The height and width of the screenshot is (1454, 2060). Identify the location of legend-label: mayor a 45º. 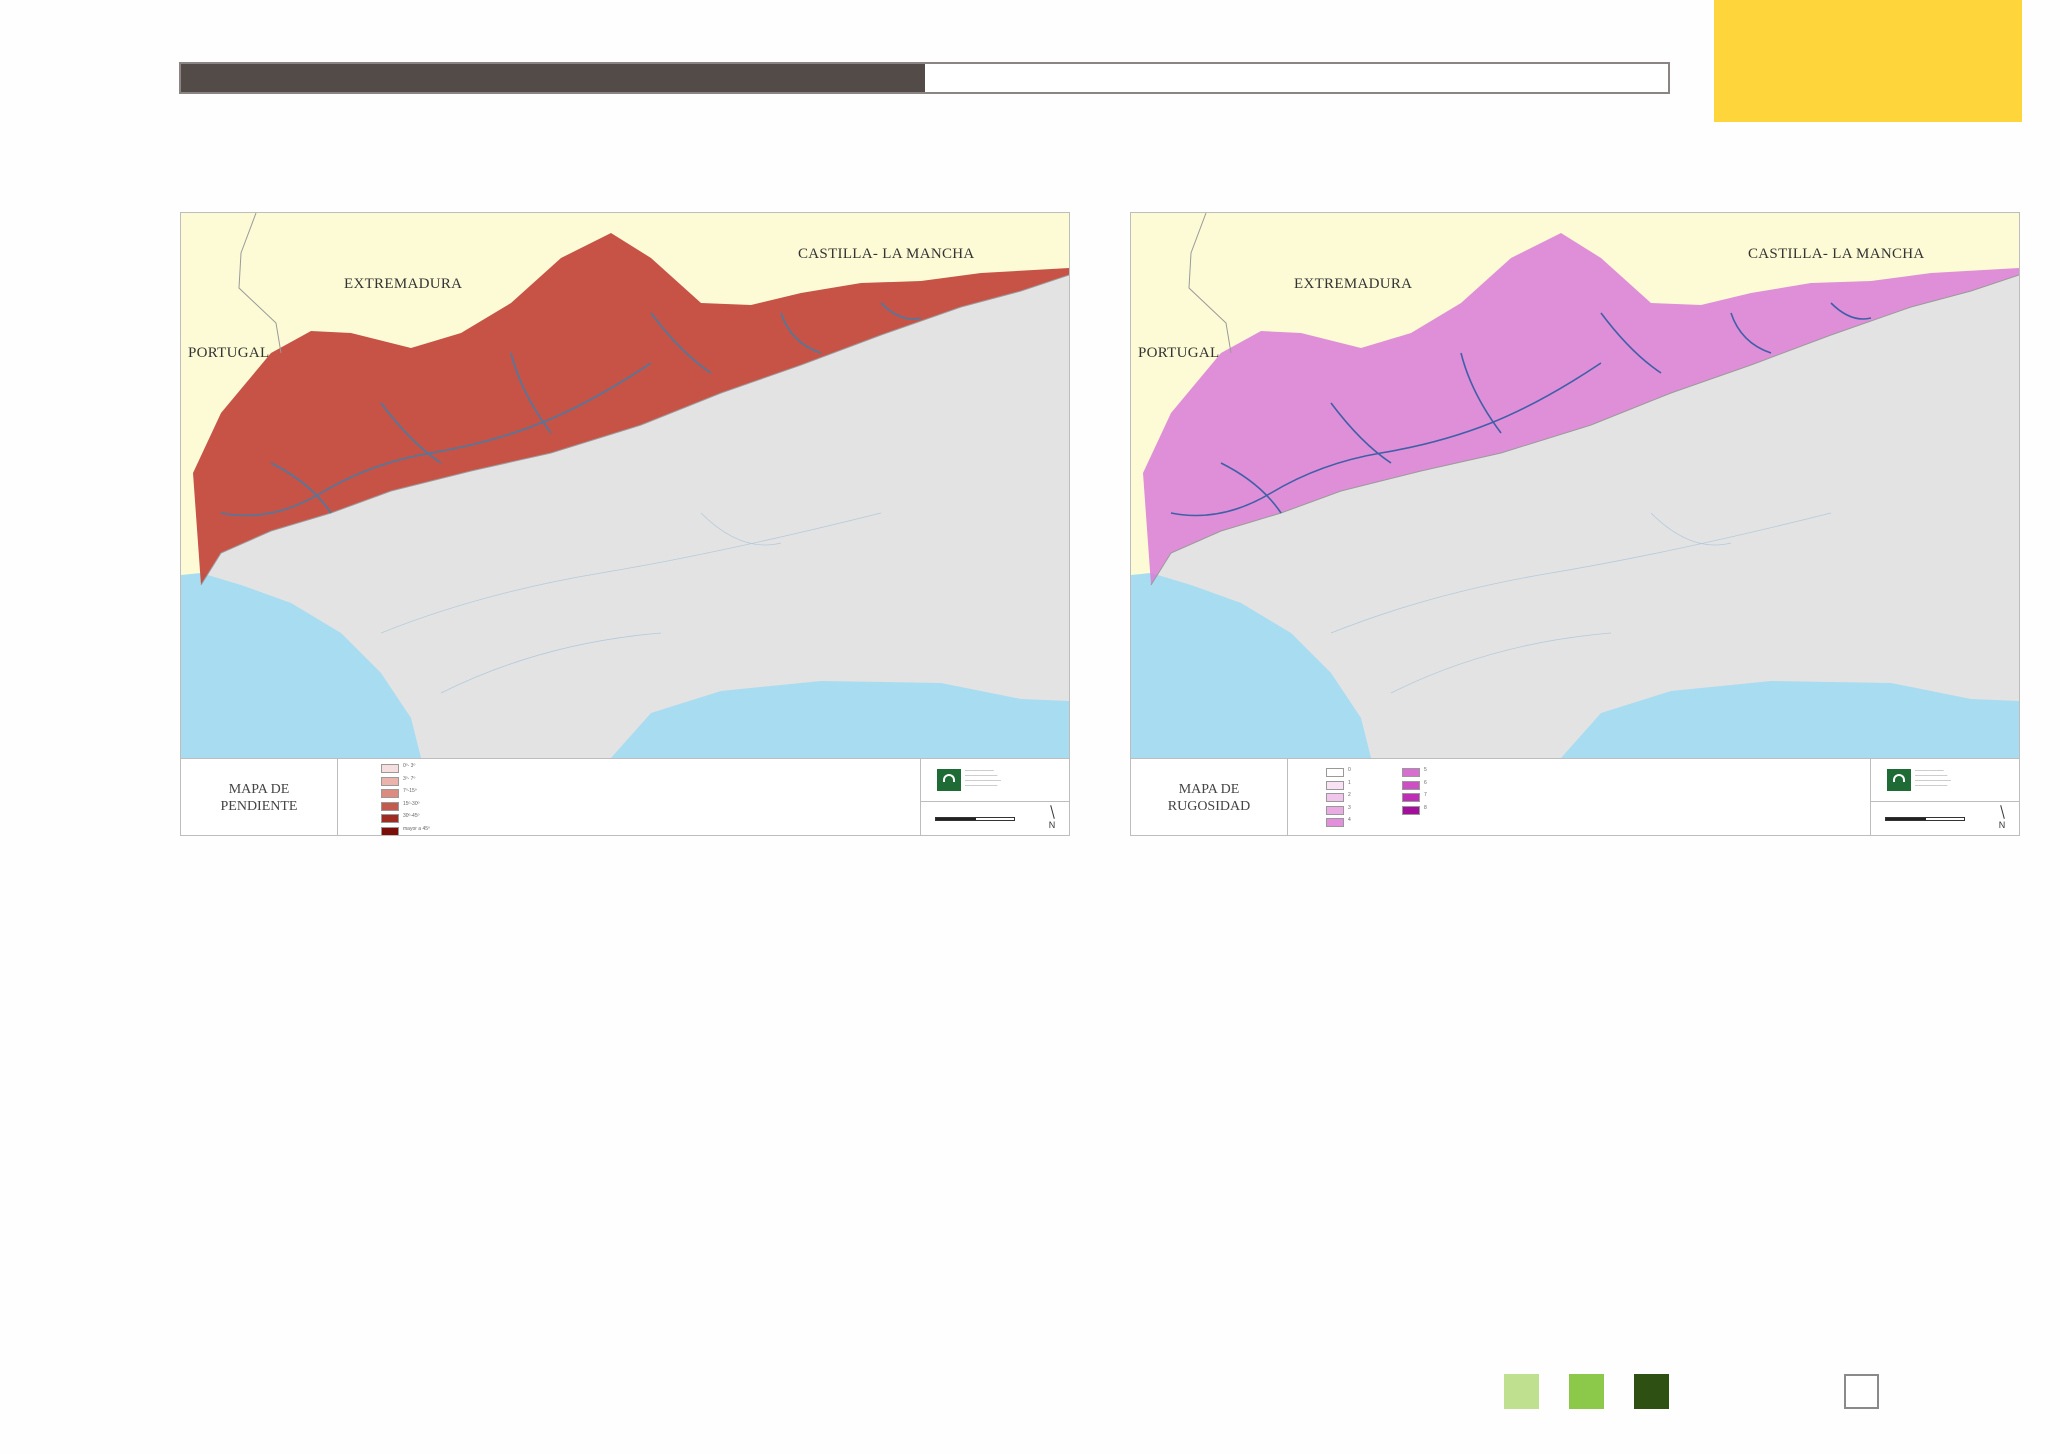
(416, 828).